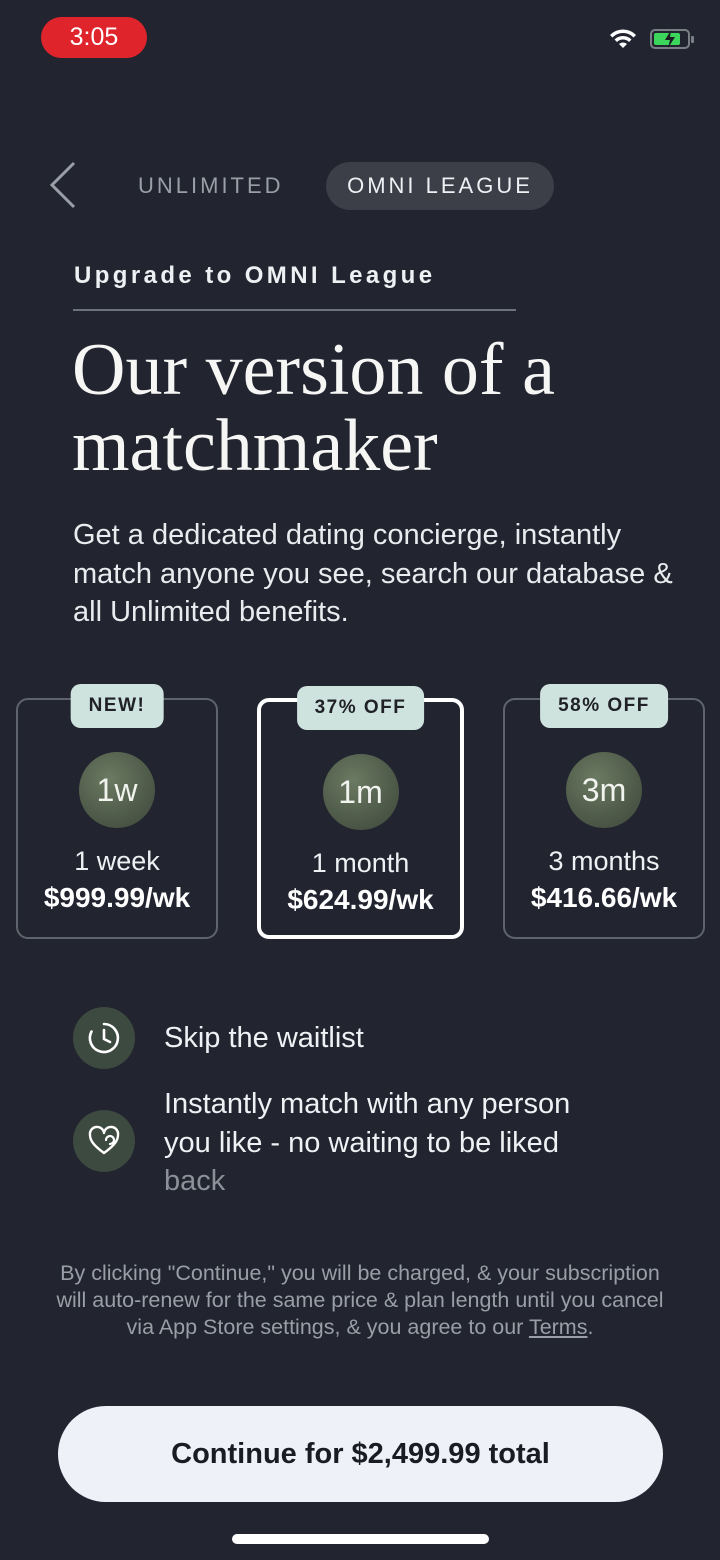 The image size is (720, 1560). What do you see at coordinates (604, 897) in the screenshot?
I see `plan-price: $416.66/wk` at bounding box center [604, 897].